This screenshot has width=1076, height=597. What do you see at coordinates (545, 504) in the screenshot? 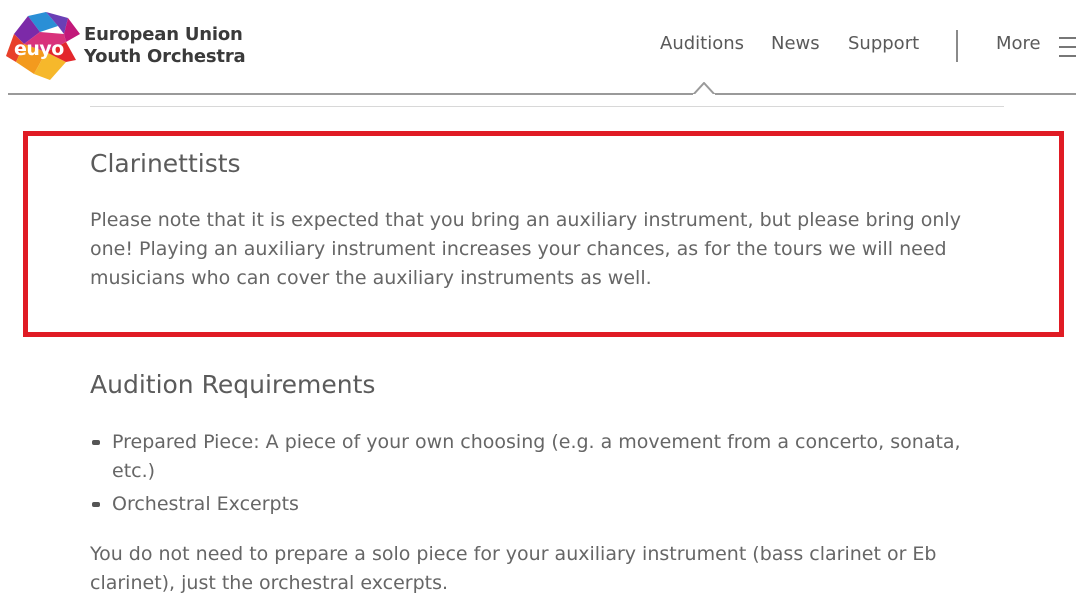
I see `list-item: Orchestral Excerpts` at bounding box center [545, 504].